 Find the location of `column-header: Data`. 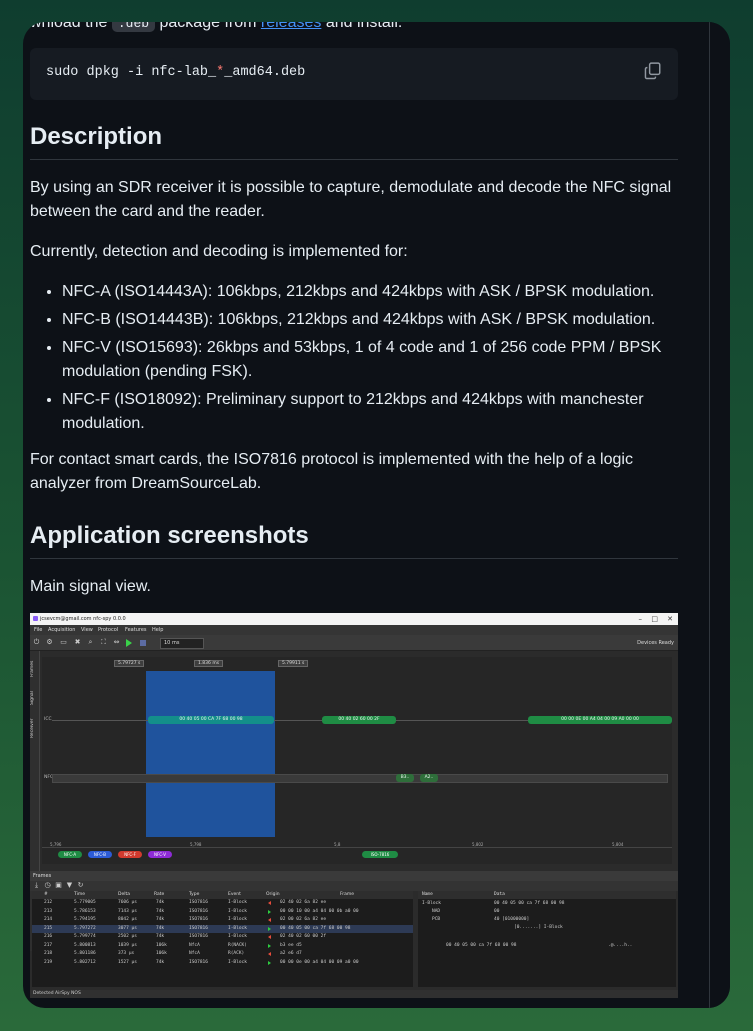

column-header: Data is located at coordinates (499, 895).